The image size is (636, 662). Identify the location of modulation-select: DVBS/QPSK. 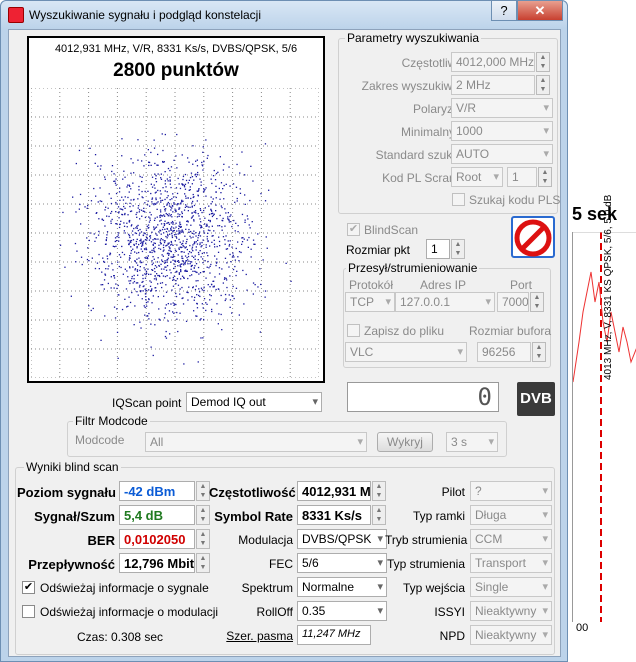
(342, 539).